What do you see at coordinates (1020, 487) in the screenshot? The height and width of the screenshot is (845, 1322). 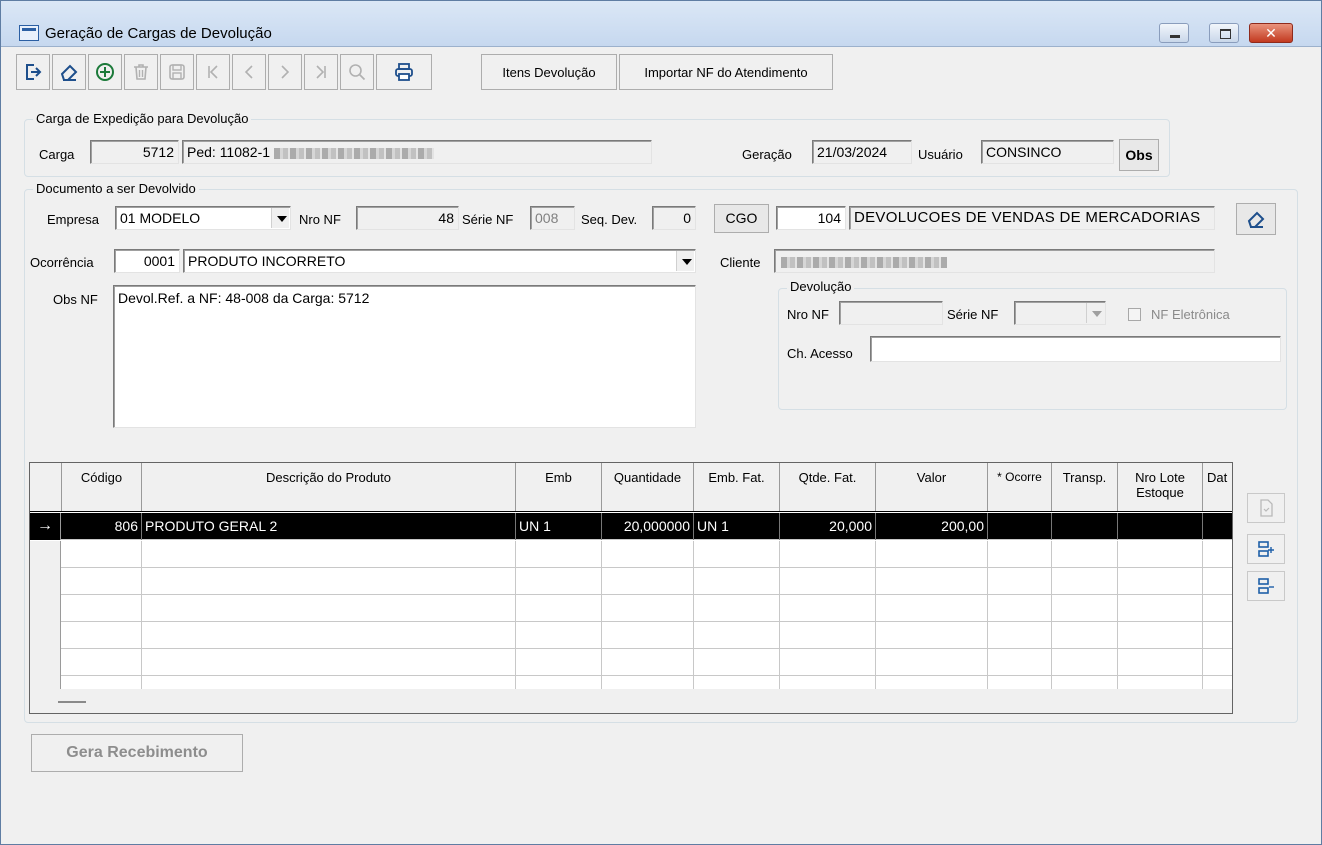 I see `grid-header-ocorrencia: * Ocorre` at bounding box center [1020, 487].